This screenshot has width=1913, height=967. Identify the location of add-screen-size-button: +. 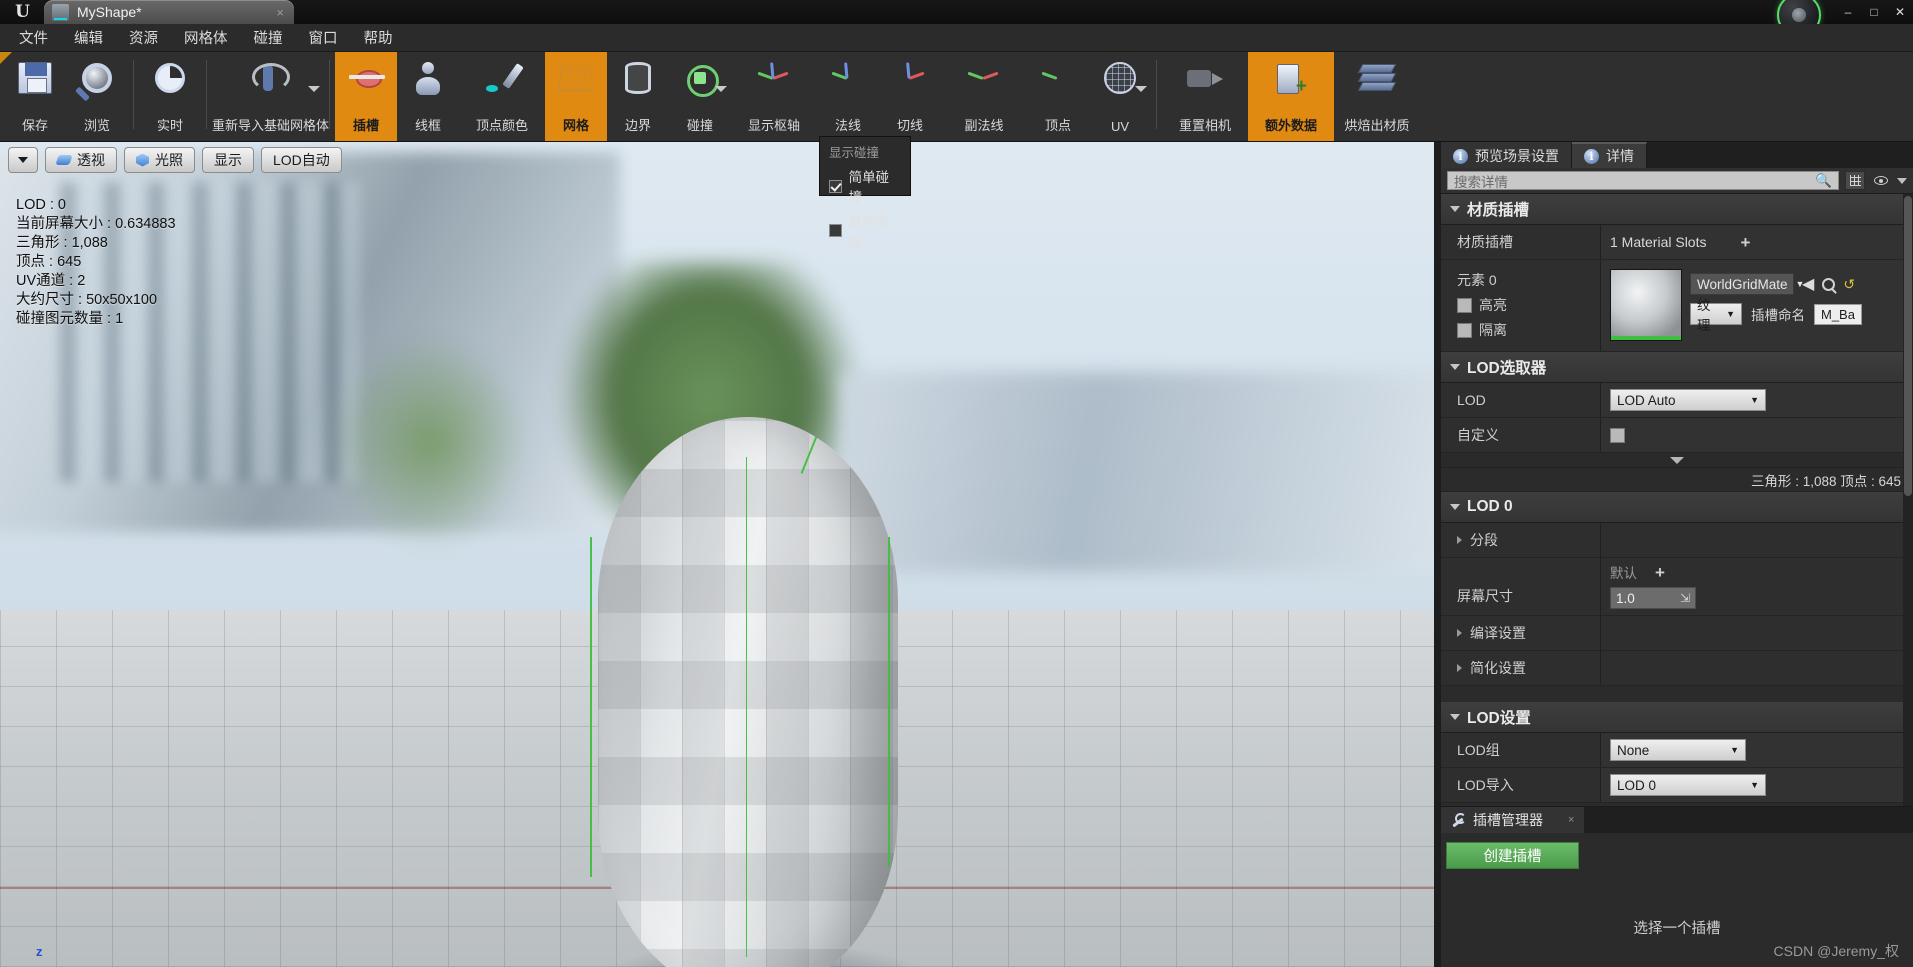
(1660, 572).